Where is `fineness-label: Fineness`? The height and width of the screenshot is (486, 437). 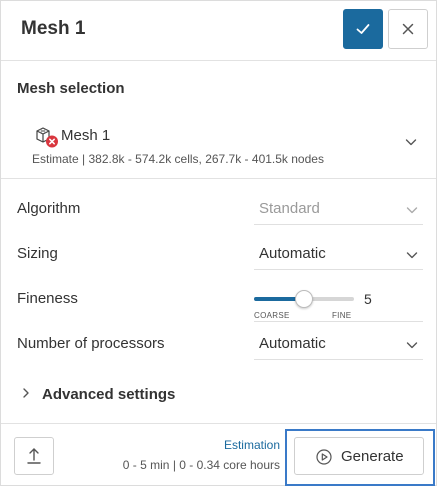
fineness-label: Fineness is located at coordinates (47, 298).